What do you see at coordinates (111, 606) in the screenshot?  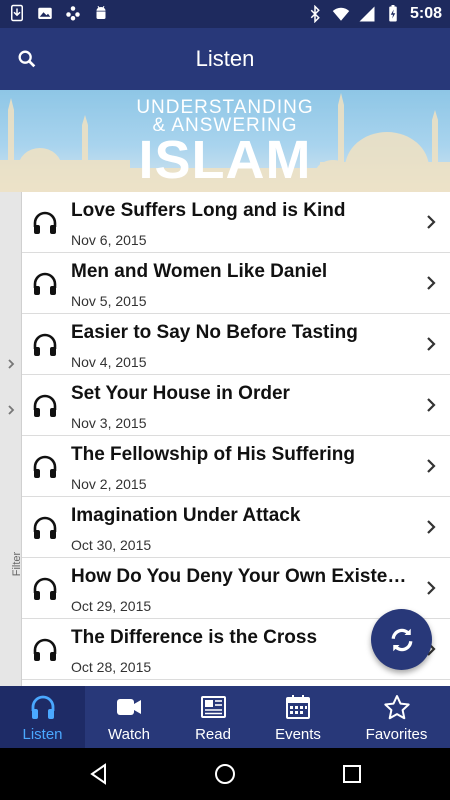 I see `episode-date: Oct 29, 2015` at bounding box center [111, 606].